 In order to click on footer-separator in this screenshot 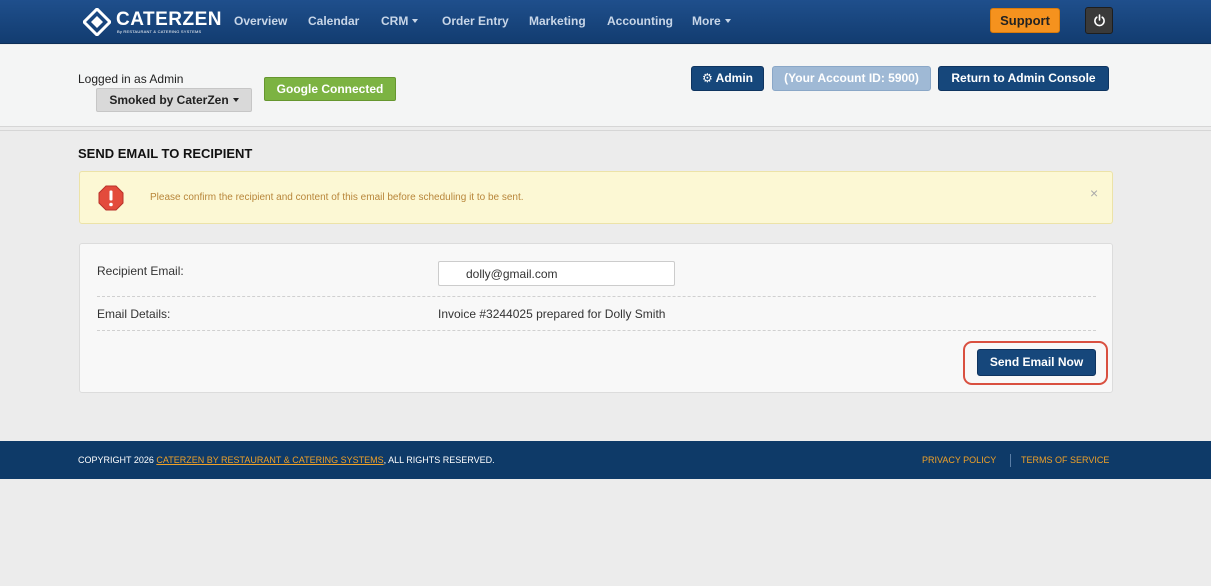, I will do `click(1010, 460)`.